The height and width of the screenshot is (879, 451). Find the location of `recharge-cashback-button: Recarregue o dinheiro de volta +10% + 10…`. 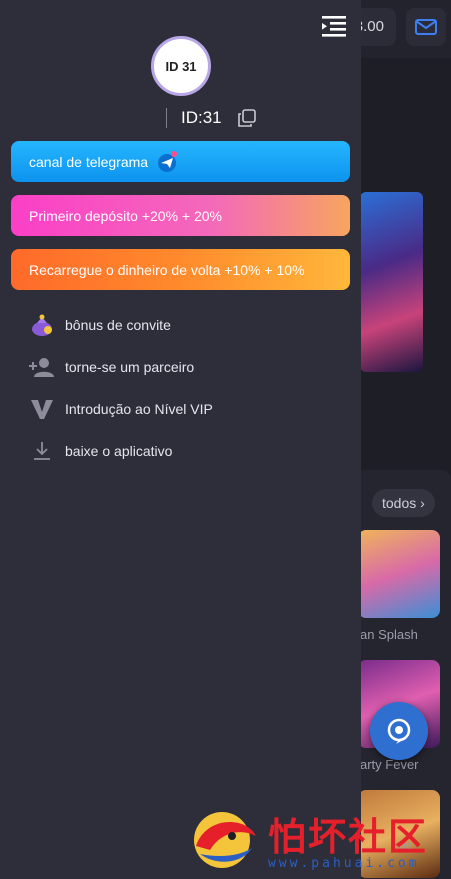

recharge-cashback-button: Recarregue o dinheiro de volta +10% + 10… is located at coordinates (180, 269).